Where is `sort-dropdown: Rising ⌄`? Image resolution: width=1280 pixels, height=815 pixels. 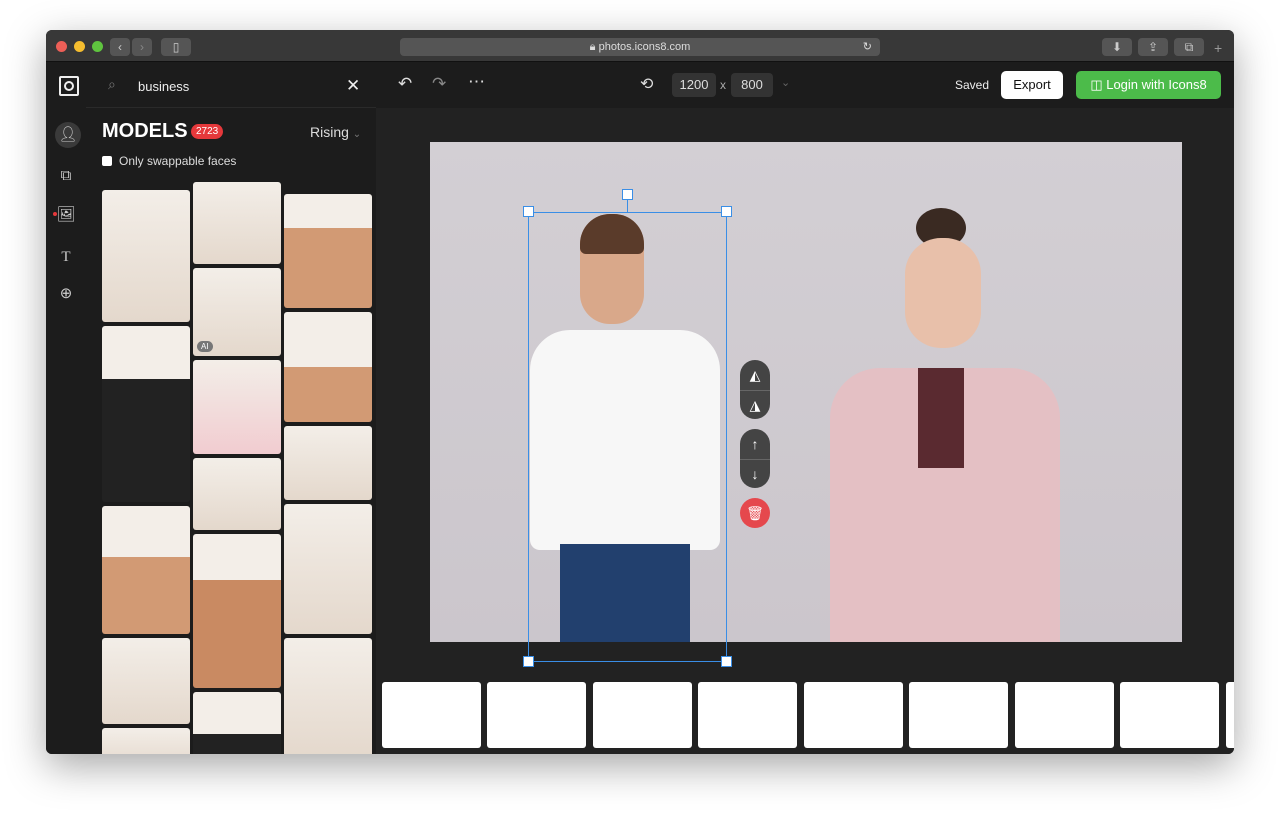 sort-dropdown: Rising ⌄ is located at coordinates (335, 132).